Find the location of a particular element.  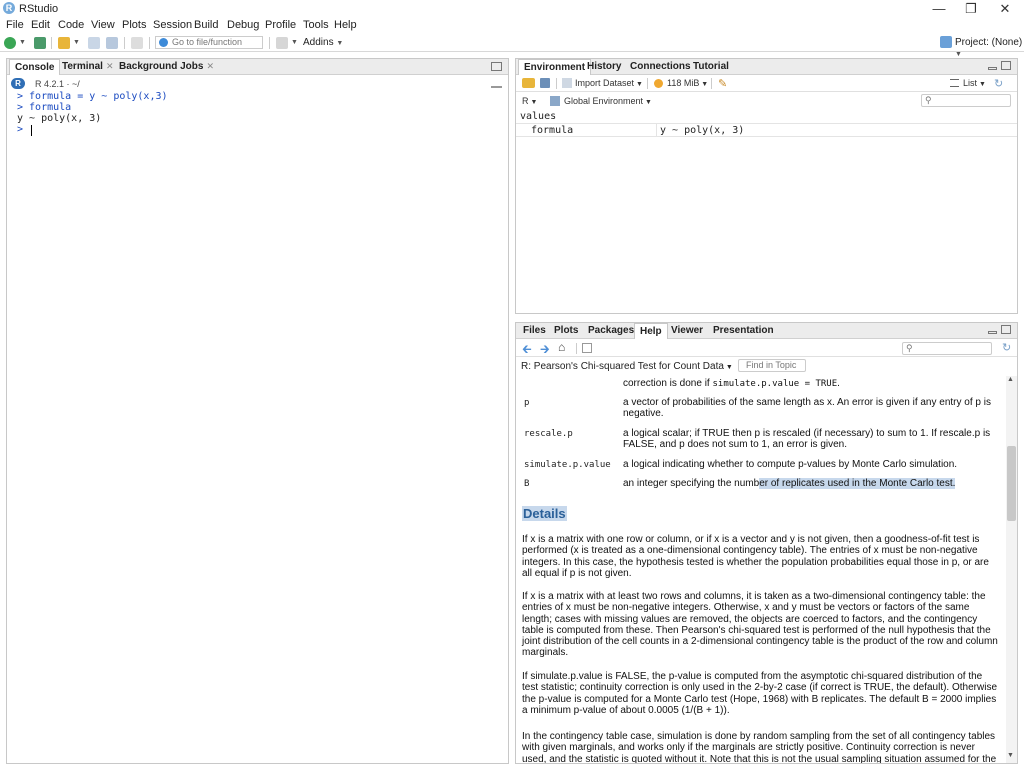

menu-view: View is located at coordinates (103, 25).